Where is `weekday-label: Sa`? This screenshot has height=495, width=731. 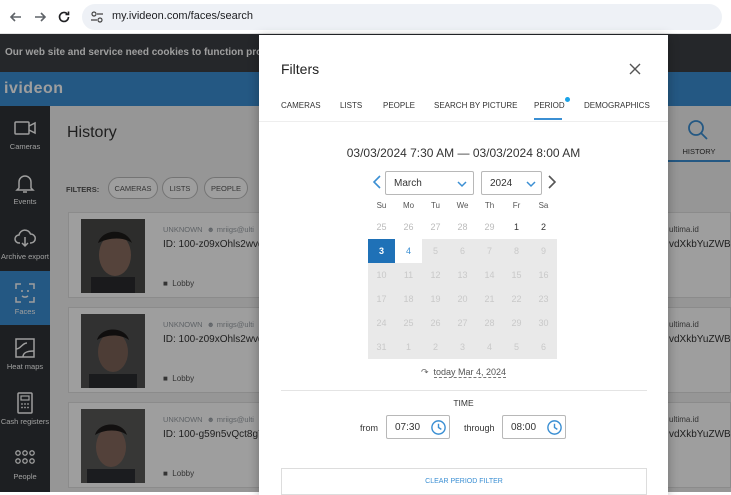
weekday-label: Sa is located at coordinates (543, 205).